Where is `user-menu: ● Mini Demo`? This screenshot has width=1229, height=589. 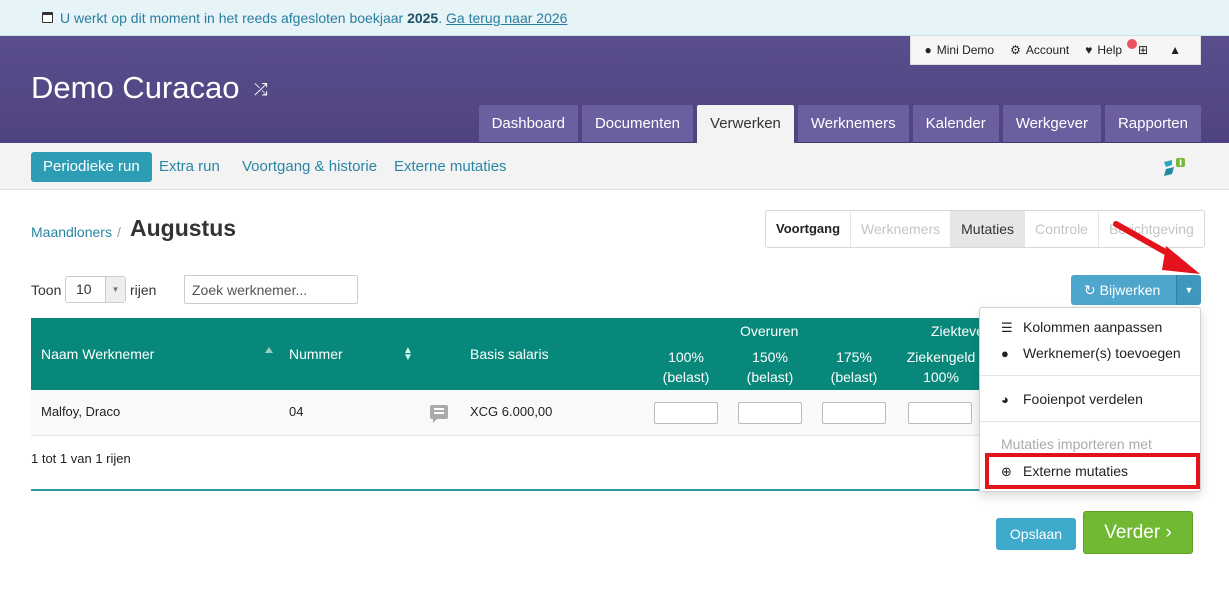 user-menu: ● Mini Demo is located at coordinates (960, 50).